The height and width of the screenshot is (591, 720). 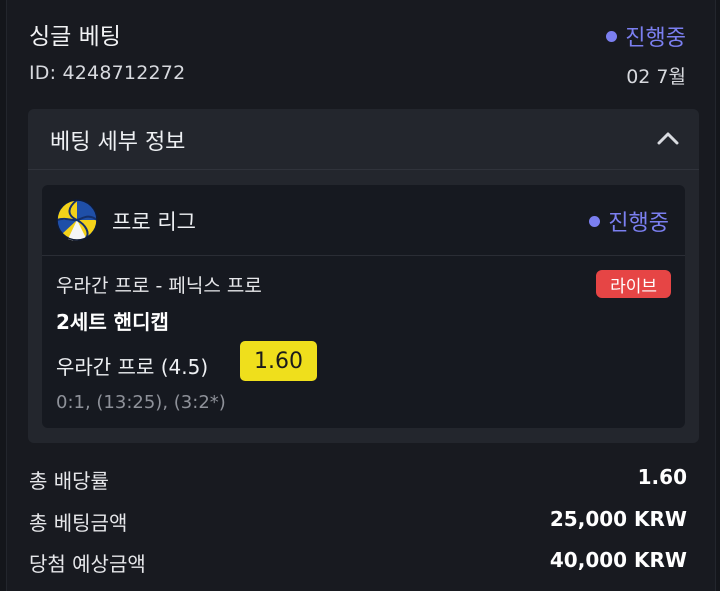 I want to click on total-odds-value: 1.60, so click(x=662, y=477).